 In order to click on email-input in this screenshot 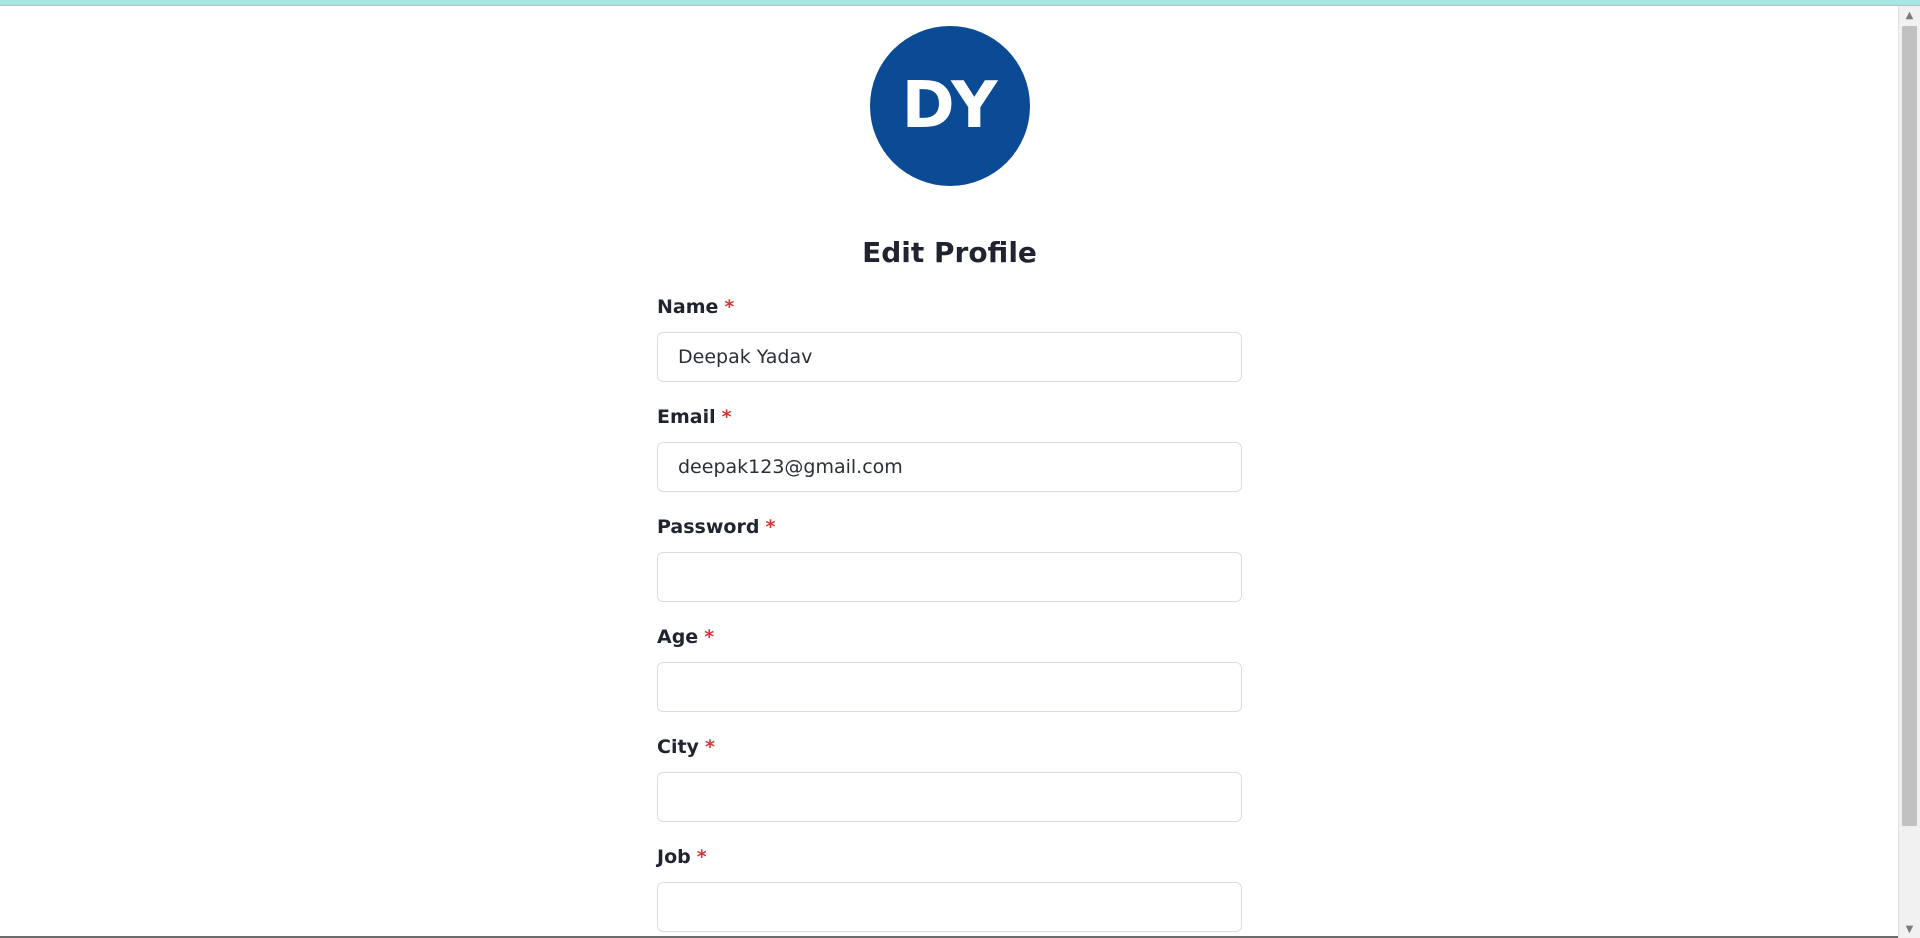, I will do `click(949, 467)`.